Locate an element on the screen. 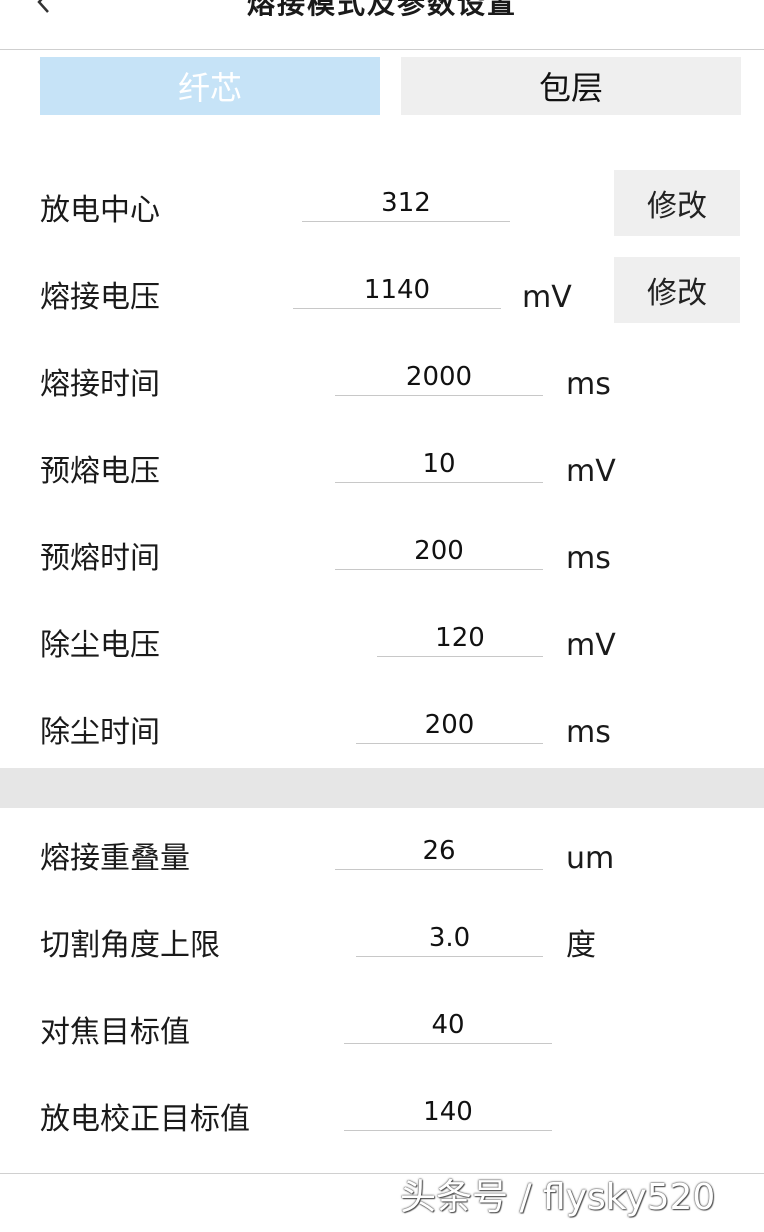 The width and height of the screenshot is (764, 1232). param-label: 放电校正目标值 is located at coordinates (145, 1119).